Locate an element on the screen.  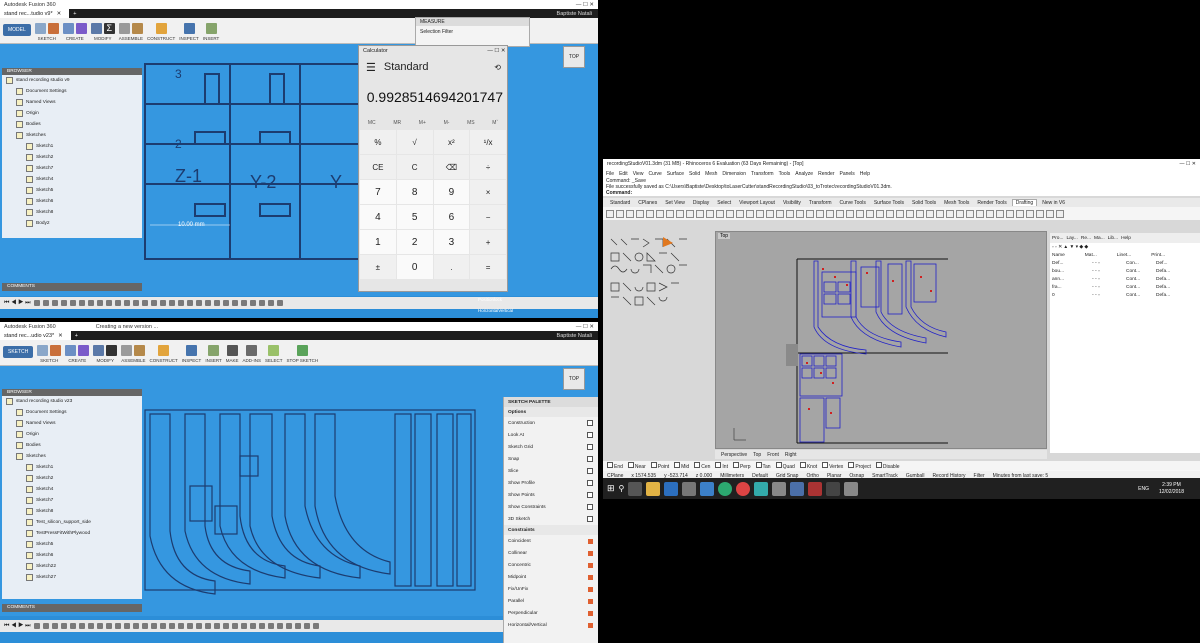
constraints-header: Constraints is located at coordinates (551, 530).